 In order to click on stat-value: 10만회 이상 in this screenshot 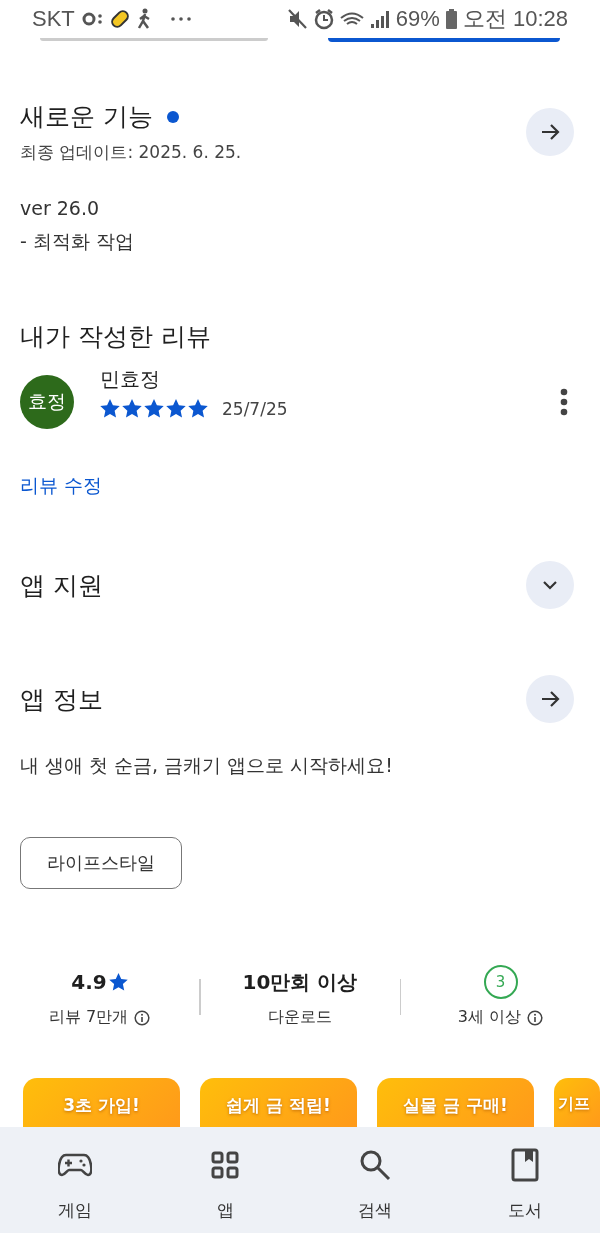, I will do `click(300, 982)`.